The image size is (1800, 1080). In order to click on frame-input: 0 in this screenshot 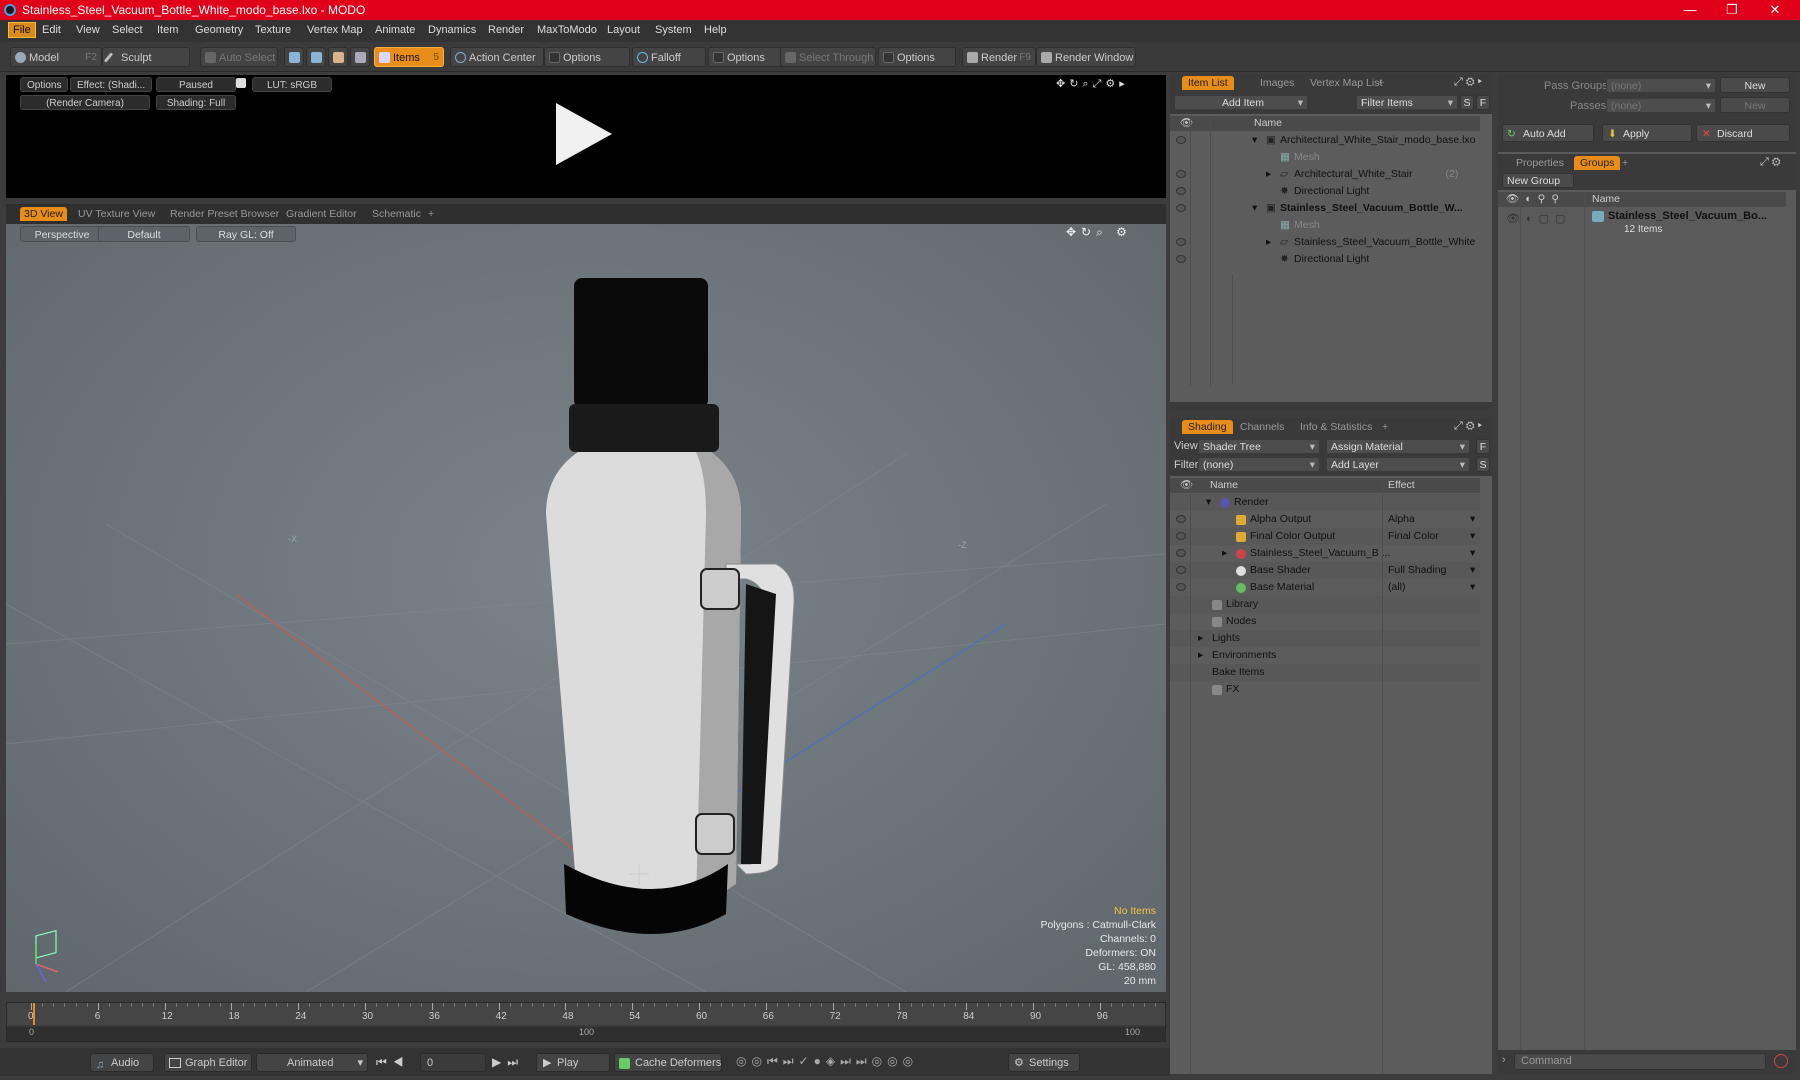, I will do `click(453, 1062)`.